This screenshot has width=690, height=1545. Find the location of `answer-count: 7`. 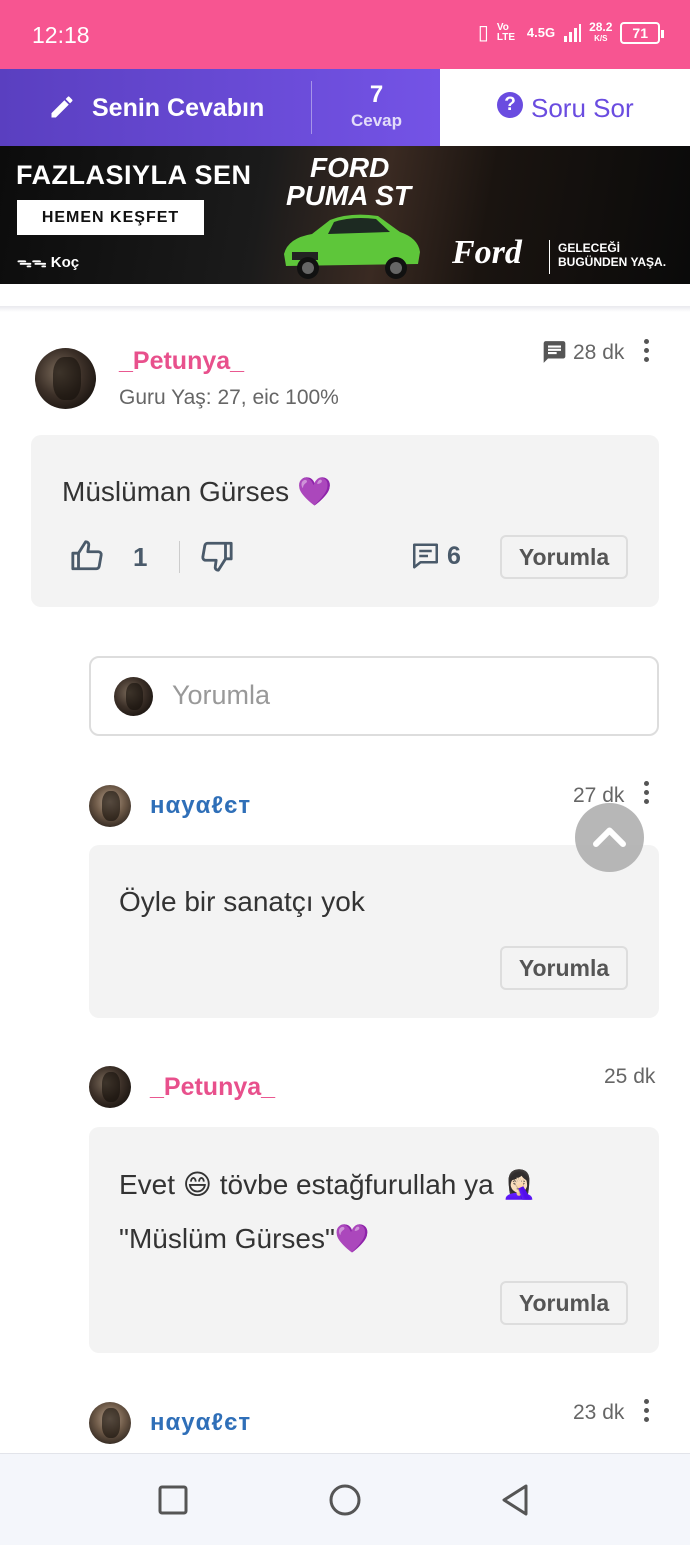

answer-count: 7 is located at coordinates (376, 94).